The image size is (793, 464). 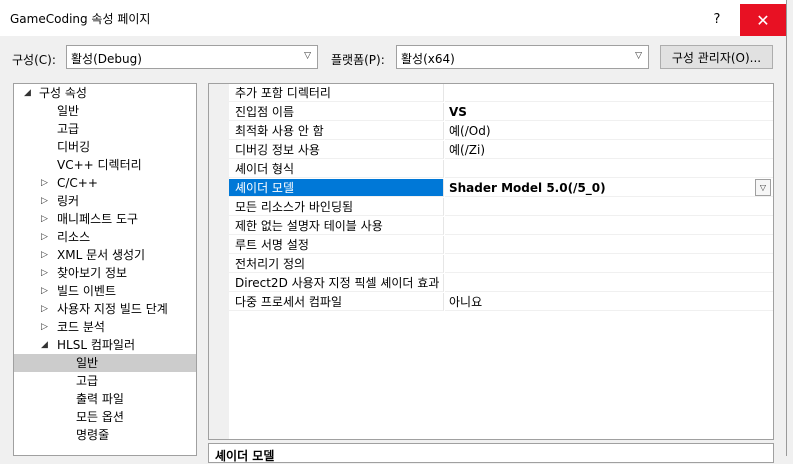 What do you see at coordinates (522, 57) in the screenshot?
I see `platform-dropdown: 활성(x64) ▽` at bounding box center [522, 57].